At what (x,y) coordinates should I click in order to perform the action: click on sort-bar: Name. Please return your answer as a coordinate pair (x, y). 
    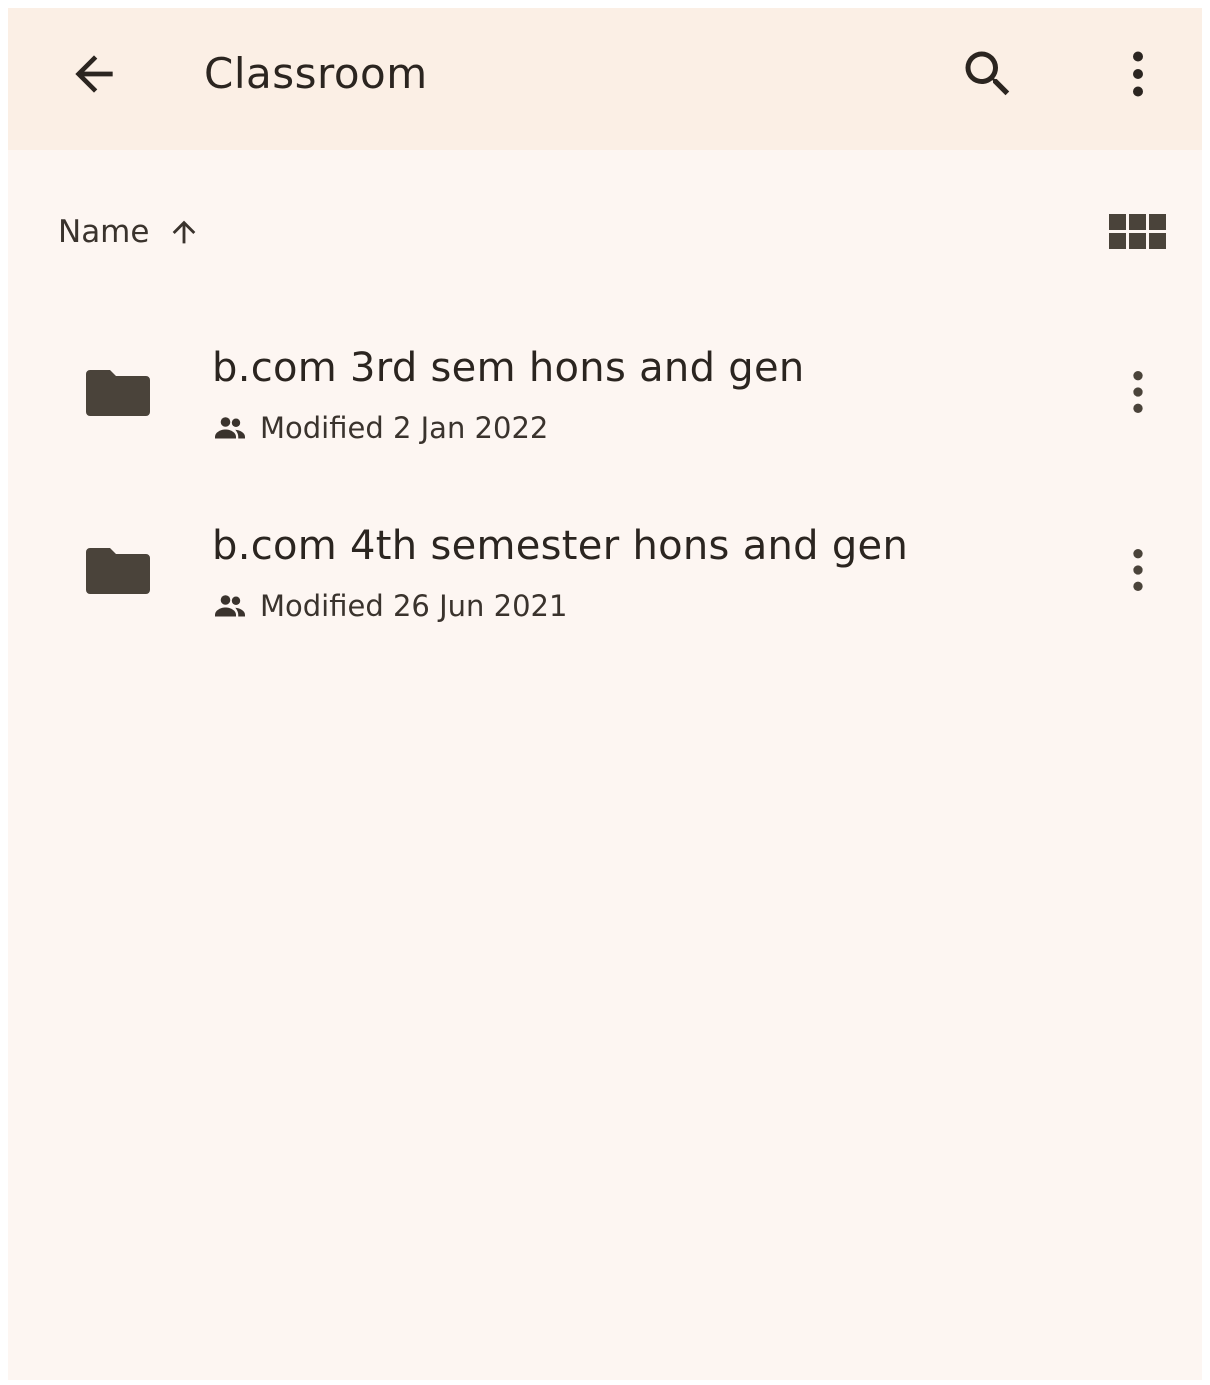
    Looking at the image, I should click on (605, 233).